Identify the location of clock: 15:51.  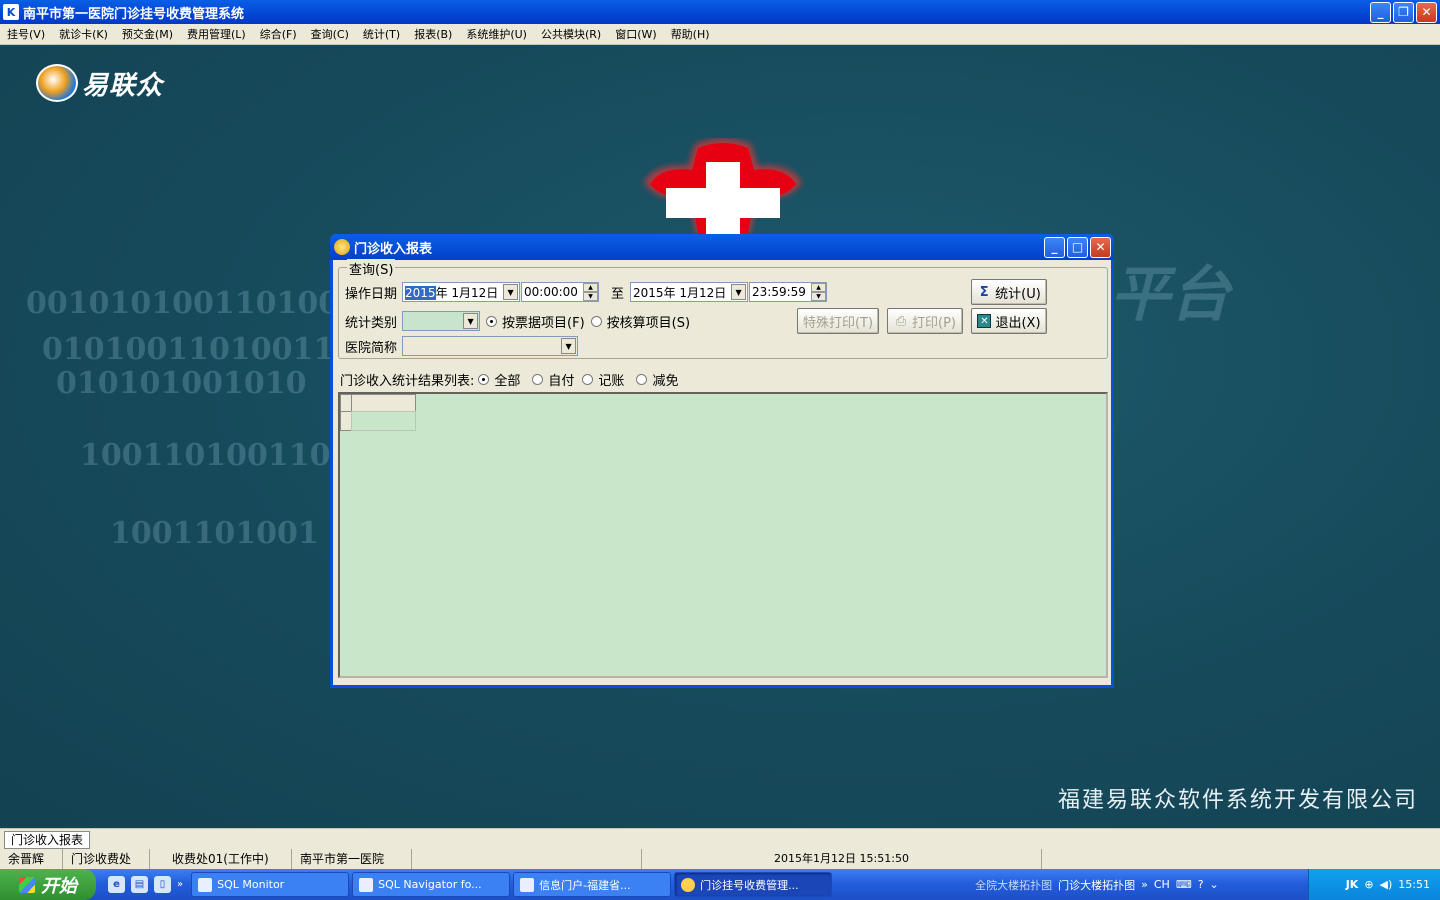
(1414, 884).